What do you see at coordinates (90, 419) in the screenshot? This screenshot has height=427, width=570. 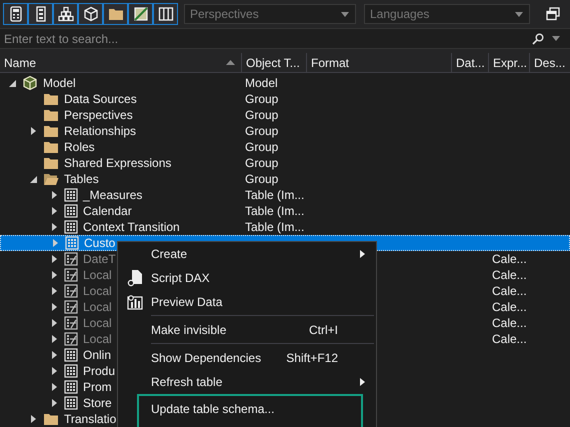 I see `node-name: Translatio` at bounding box center [90, 419].